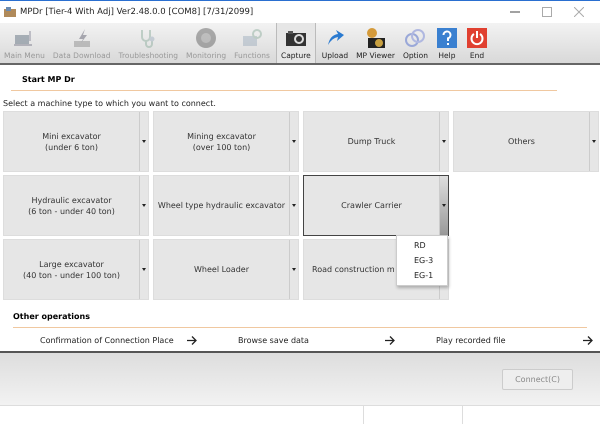  What do you see at coordinates (477, 38) in the screenshot?
I see `power-icon` at bounding box center [477, 38].